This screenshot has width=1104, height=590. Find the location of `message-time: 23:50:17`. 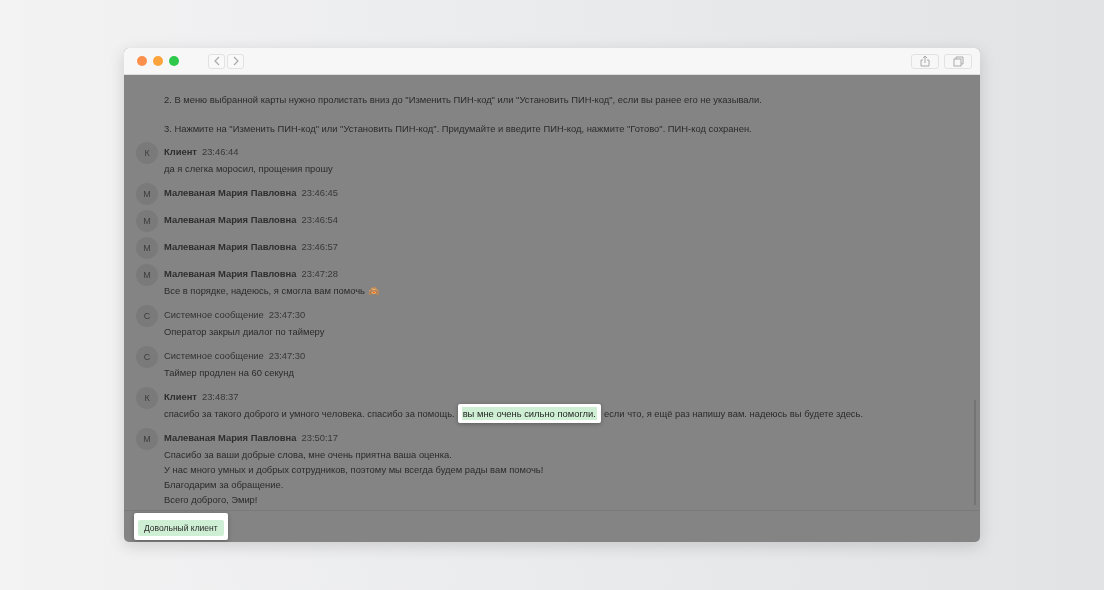

message-time: 23:50:17 is located at coordinates (319, 437).